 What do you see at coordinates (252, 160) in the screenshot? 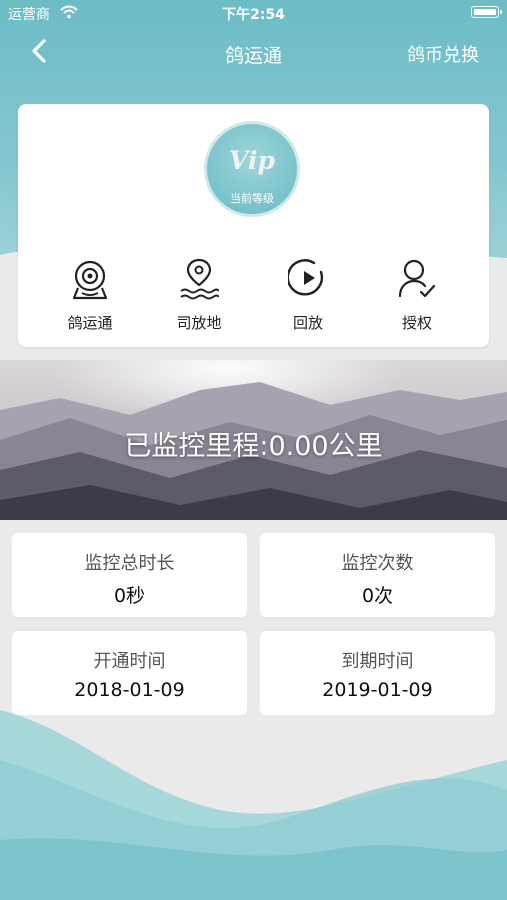
I see `vip-label: Vip` at bounding box center [252, 160].